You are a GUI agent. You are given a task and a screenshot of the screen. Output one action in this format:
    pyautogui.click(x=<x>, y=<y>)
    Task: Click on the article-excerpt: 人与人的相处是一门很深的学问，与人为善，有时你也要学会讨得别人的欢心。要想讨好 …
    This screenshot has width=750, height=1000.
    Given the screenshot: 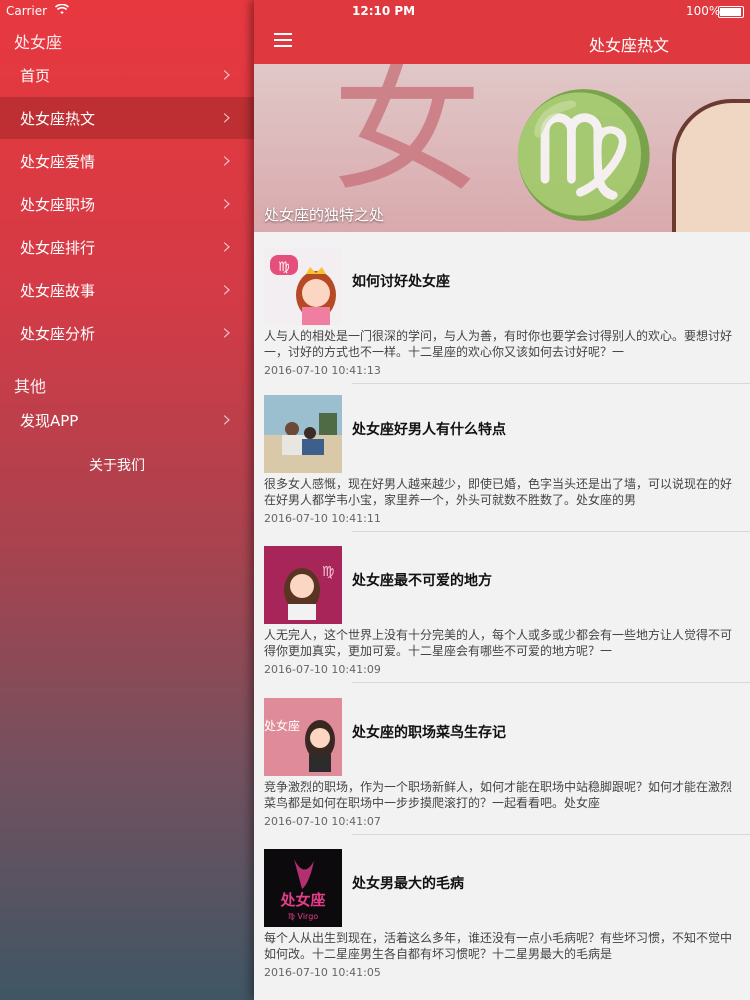 What is the action you would take?
    pyautogui.click(x=507, y=344)
    